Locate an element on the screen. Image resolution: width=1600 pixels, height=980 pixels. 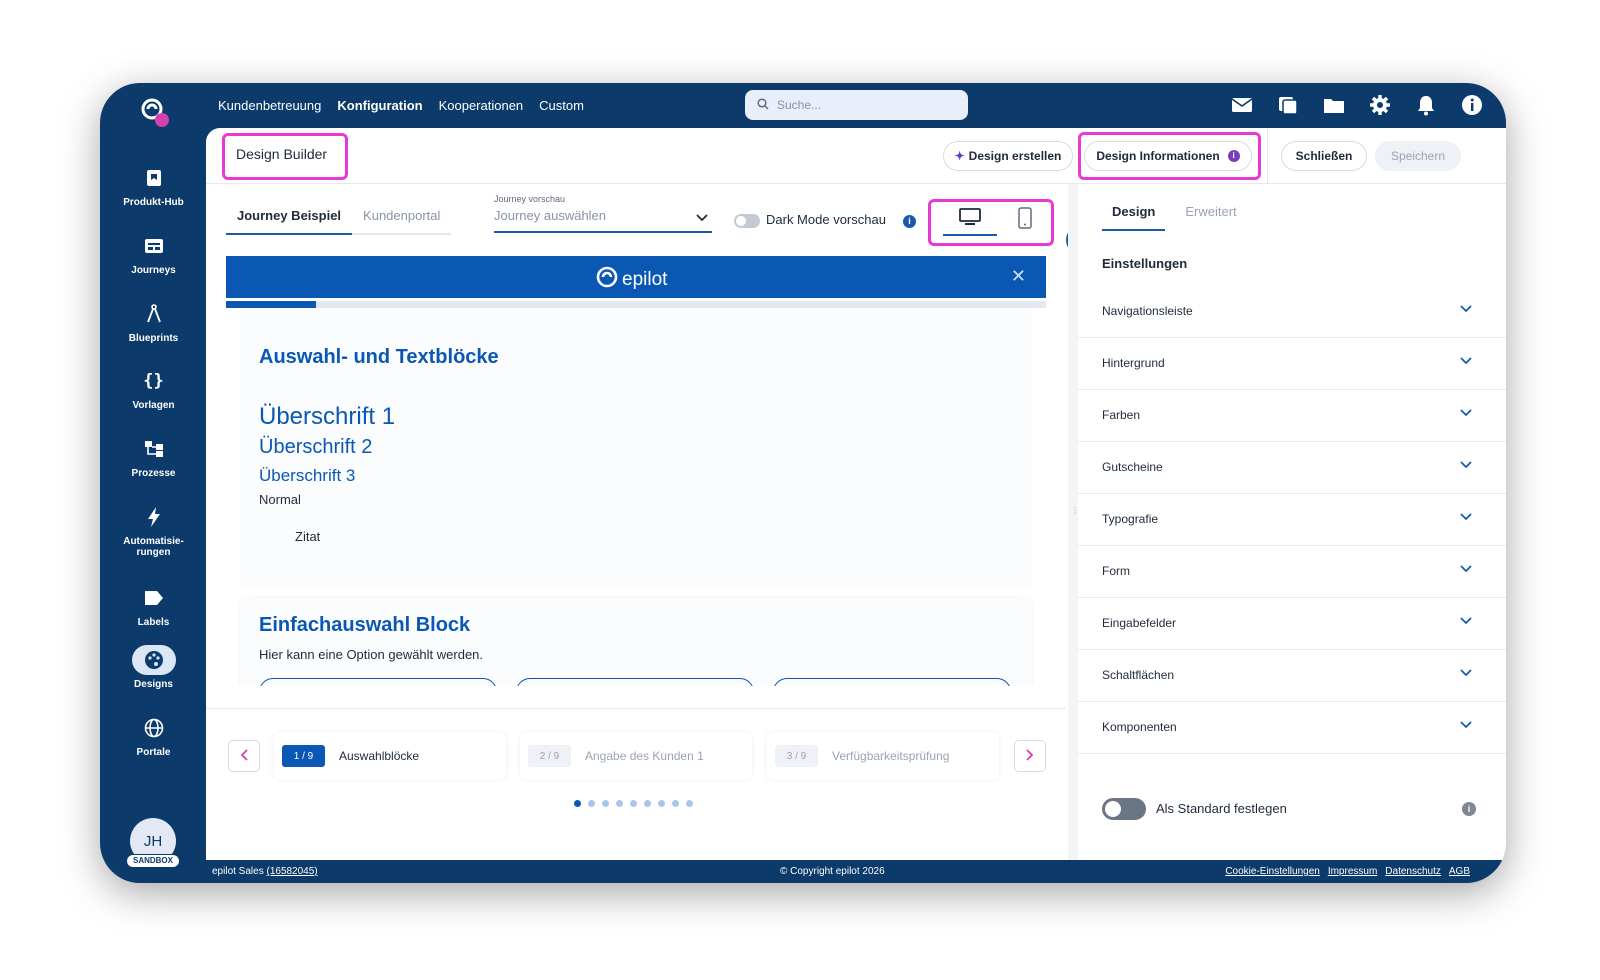
sidebar-item-produkt-hub: Produkt-Hub is located at coordinates (153, 185).